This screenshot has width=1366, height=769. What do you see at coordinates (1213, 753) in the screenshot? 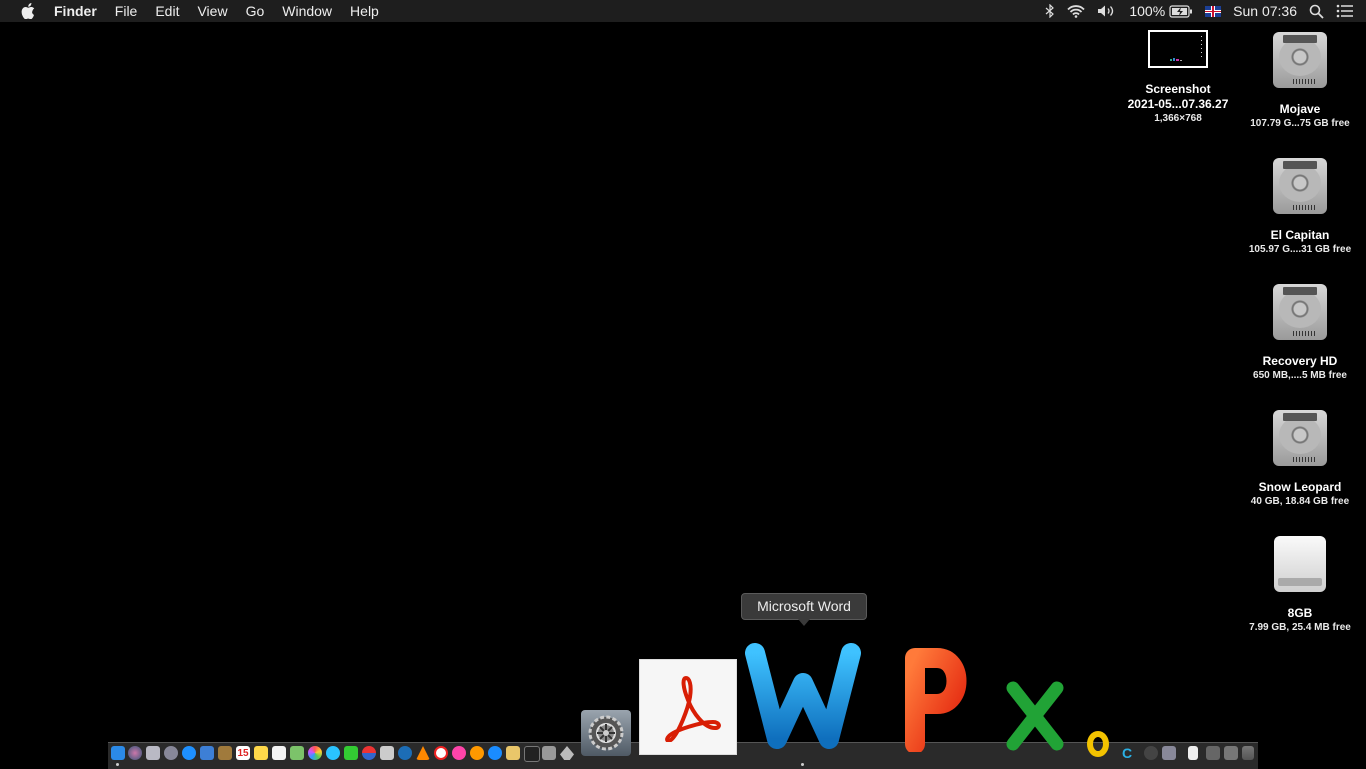
I see `screenshot-stack-icon` at bounding box center [1213, 753].